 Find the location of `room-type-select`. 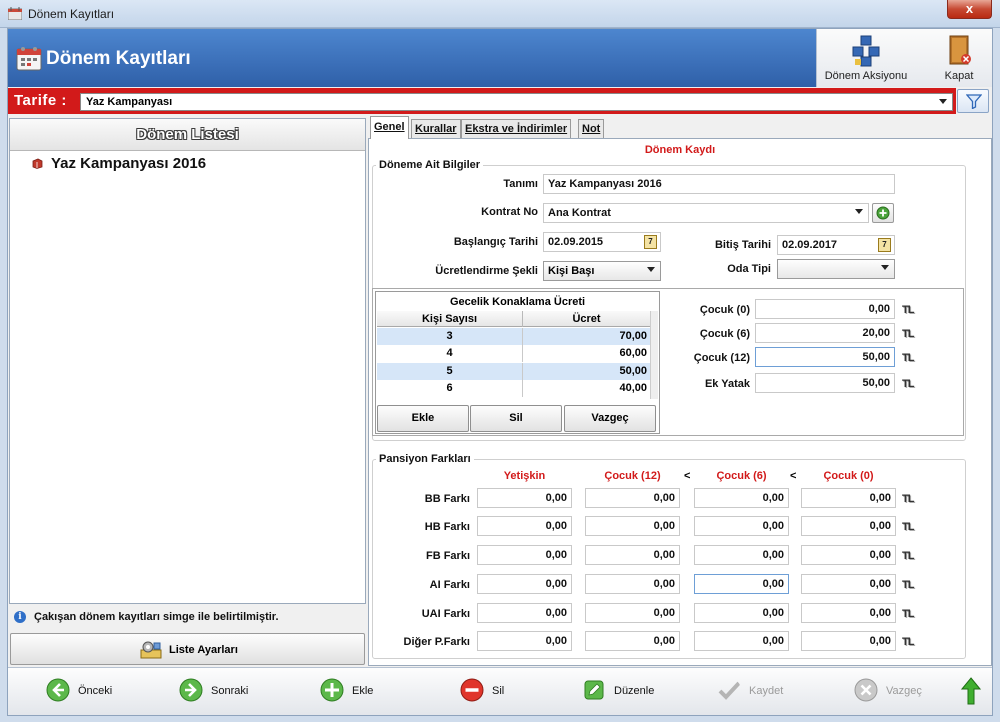

room-type-select is located at coordinates (836, 269).